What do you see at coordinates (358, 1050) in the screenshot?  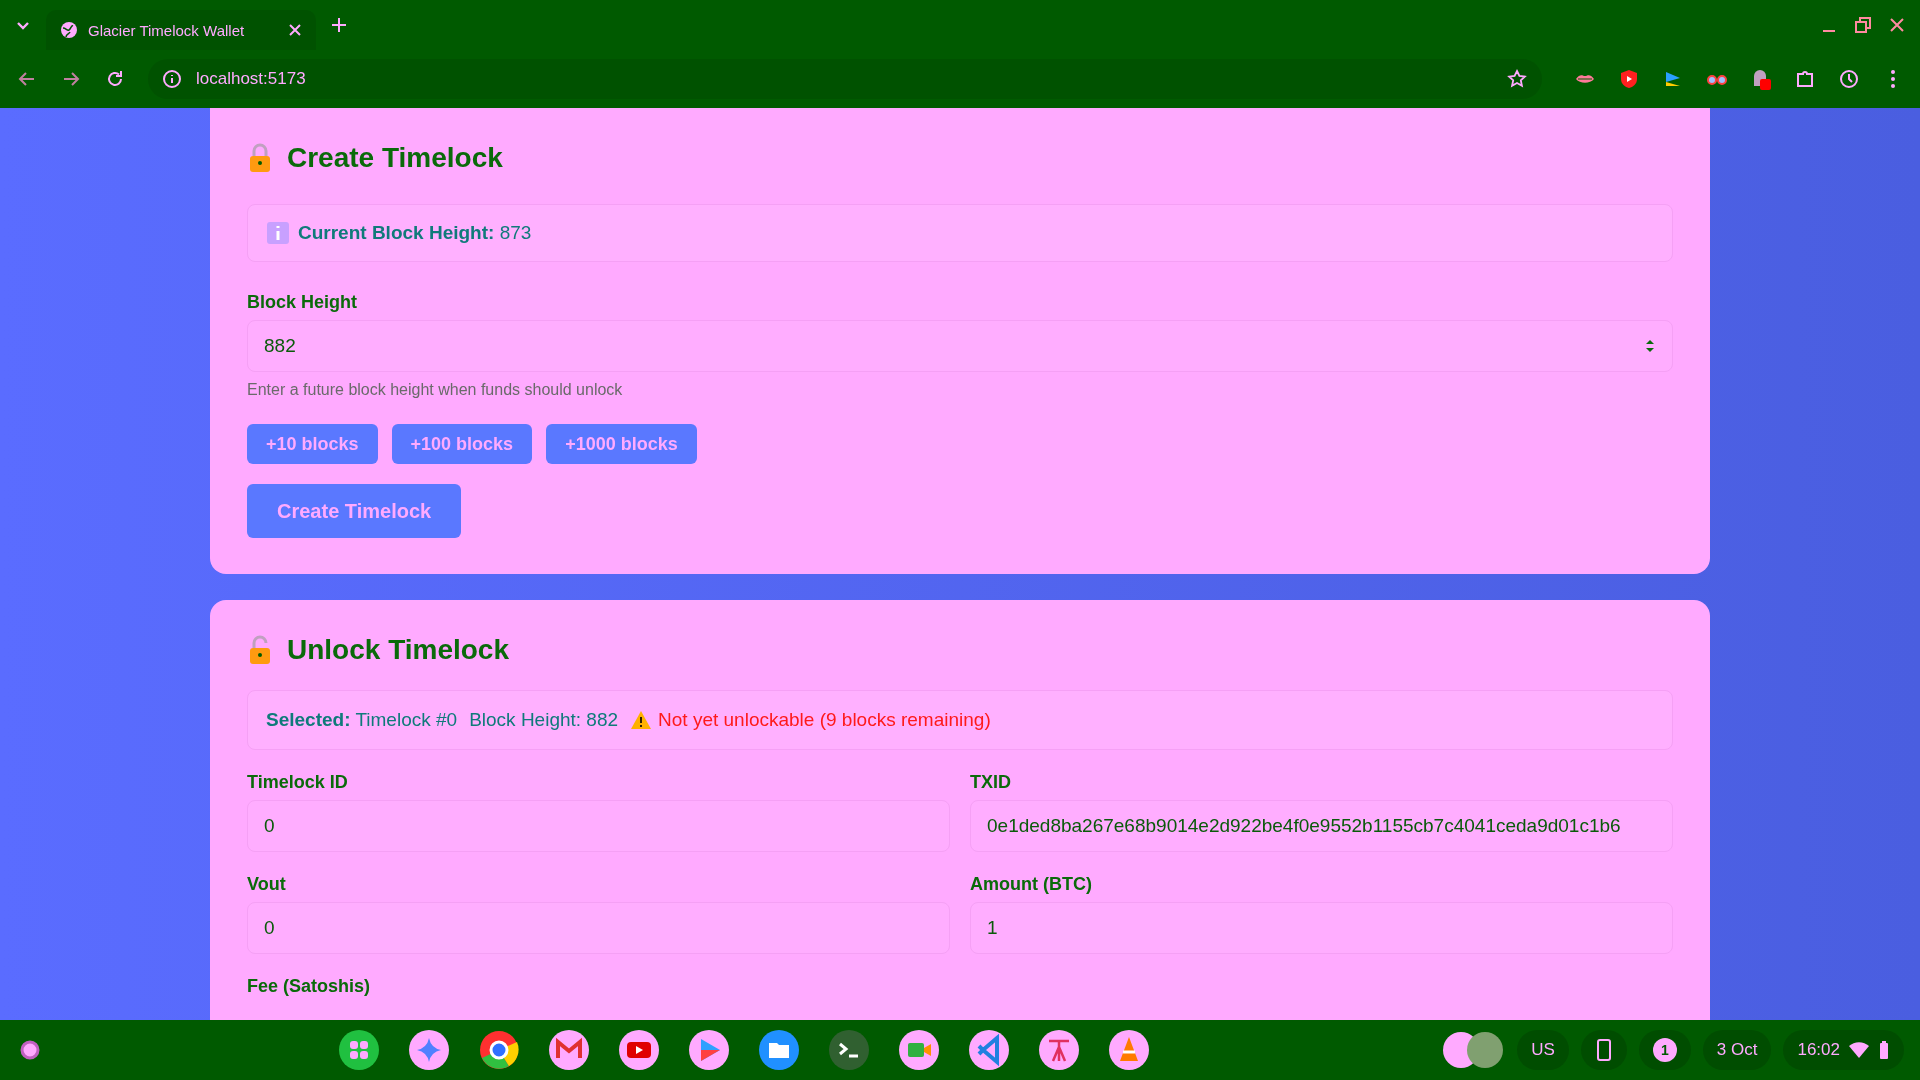 I see `app-grid-icon` at bounding box center [358, 1050].